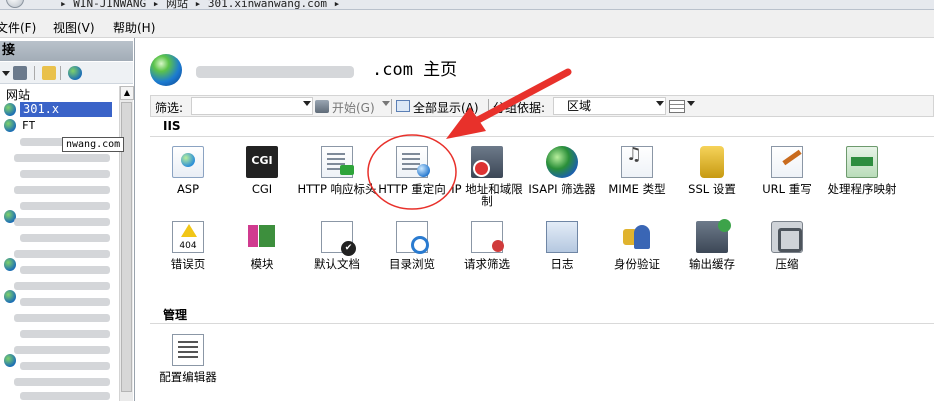 The width and height of the screenshot is (934, 401). What do you see at coordinates (542, 314) in the screenshot?
I see `section-management: 管理` at bounding box center [542, 314].